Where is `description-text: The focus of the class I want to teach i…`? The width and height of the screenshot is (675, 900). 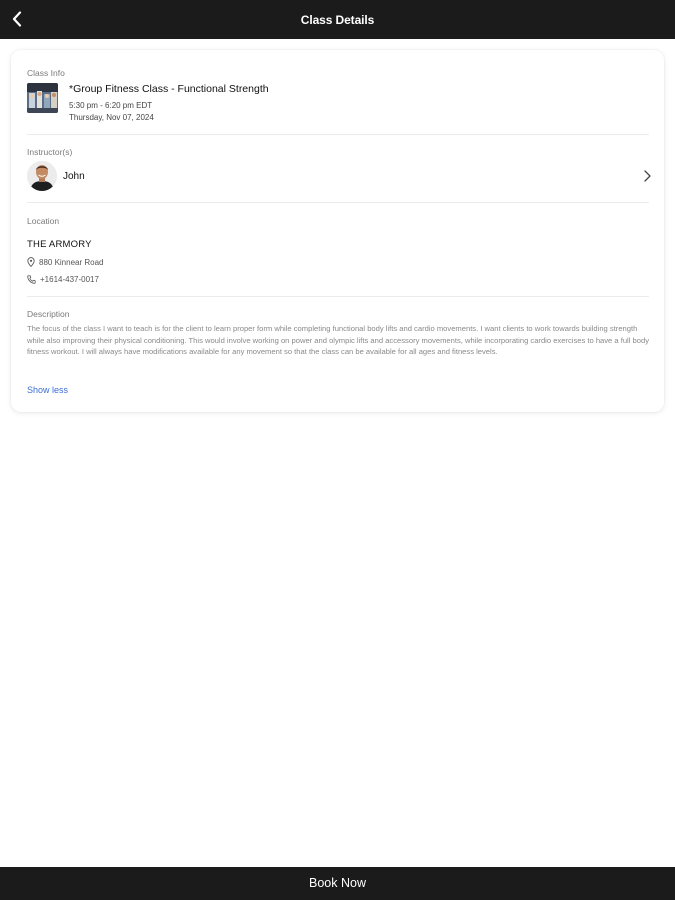
description-text: The focus of the class I want to teach i… is located at coordinates (338, 340).